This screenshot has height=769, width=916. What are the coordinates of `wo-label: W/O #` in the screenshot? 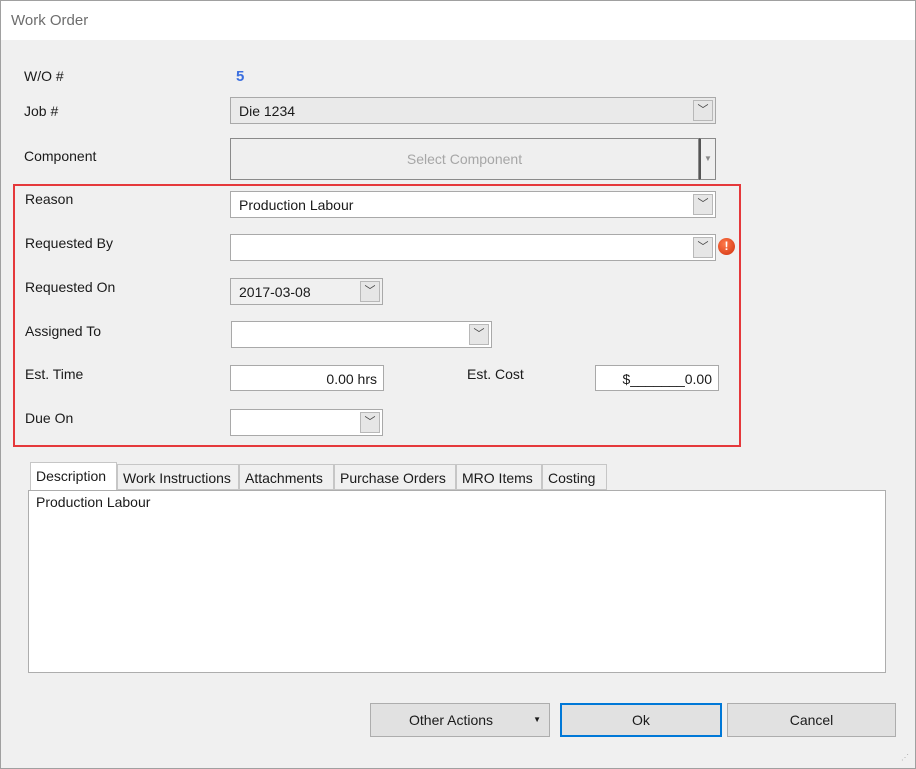 It's located at (44, 76).